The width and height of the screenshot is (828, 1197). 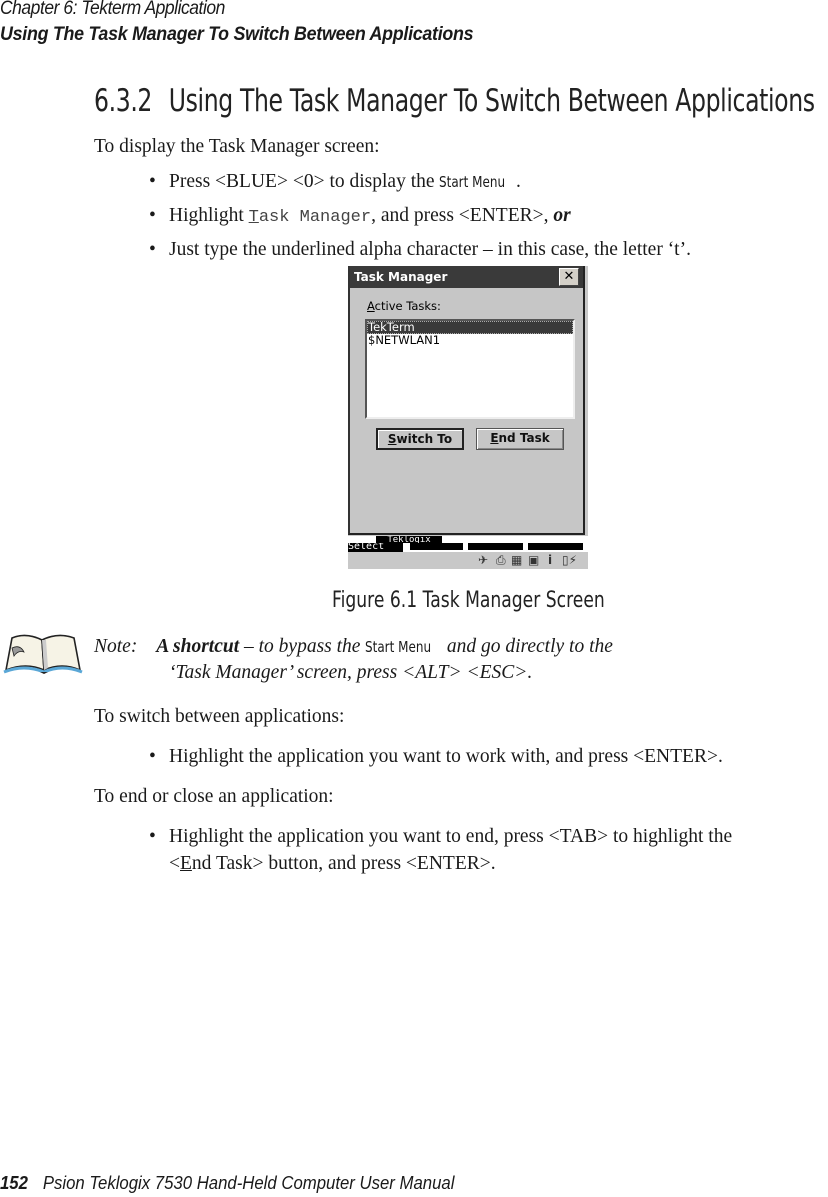 I want to click on running-header-chapter: Chapter 6: Tekterm Application, so click(x=112, y=9).